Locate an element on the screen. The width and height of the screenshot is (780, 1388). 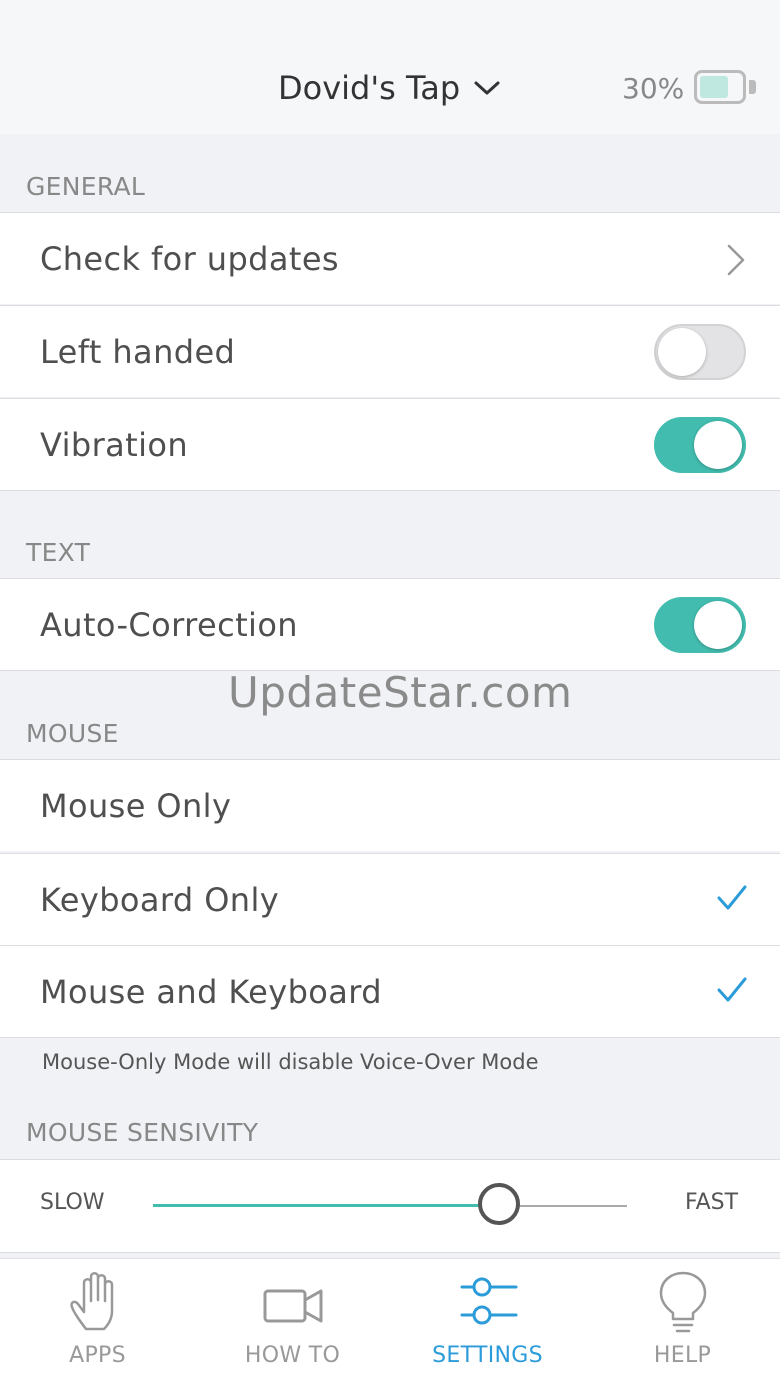
mouse-only-row: Mouse Only is located at coordinates (390, 805).